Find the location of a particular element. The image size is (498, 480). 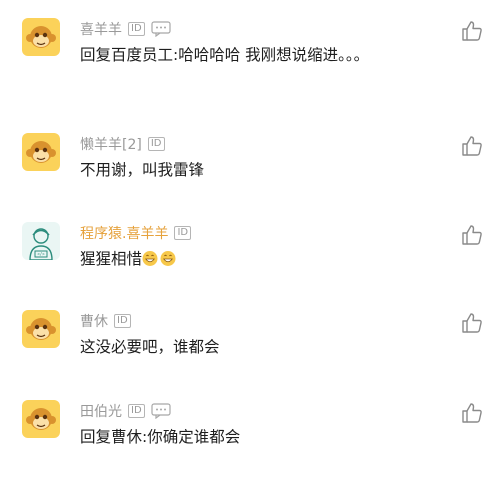

comment-text: 回复曹休:你确定谁都会 is located at coordinates (160, 437).